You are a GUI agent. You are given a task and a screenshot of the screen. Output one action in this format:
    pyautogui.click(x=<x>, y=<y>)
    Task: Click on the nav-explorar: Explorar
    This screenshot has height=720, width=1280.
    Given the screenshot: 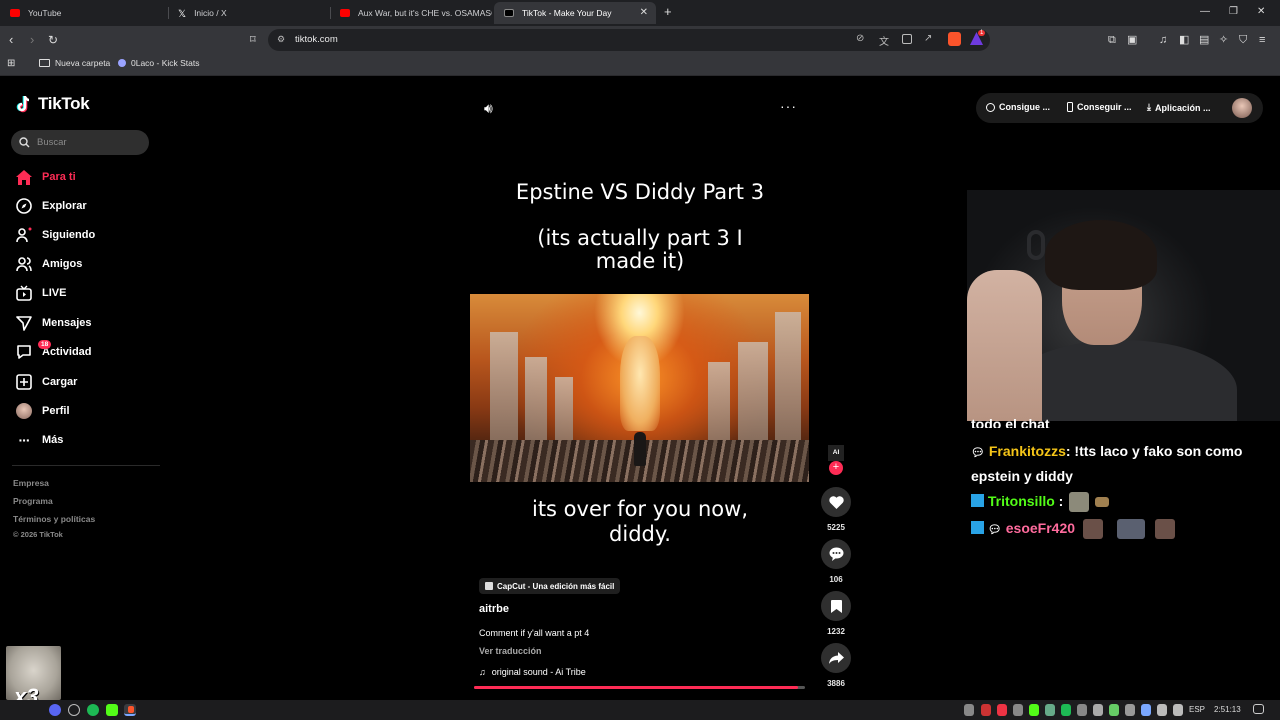 What is the action you would take?
    pyautogui.click(x=51, y=206)
    